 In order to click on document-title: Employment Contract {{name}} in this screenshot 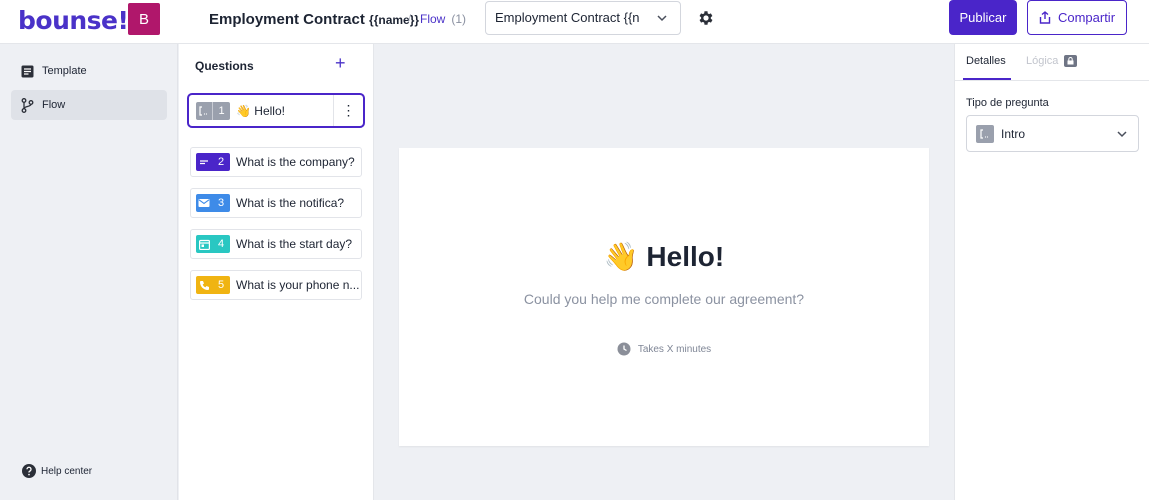, I will do `click(314, 19)`.